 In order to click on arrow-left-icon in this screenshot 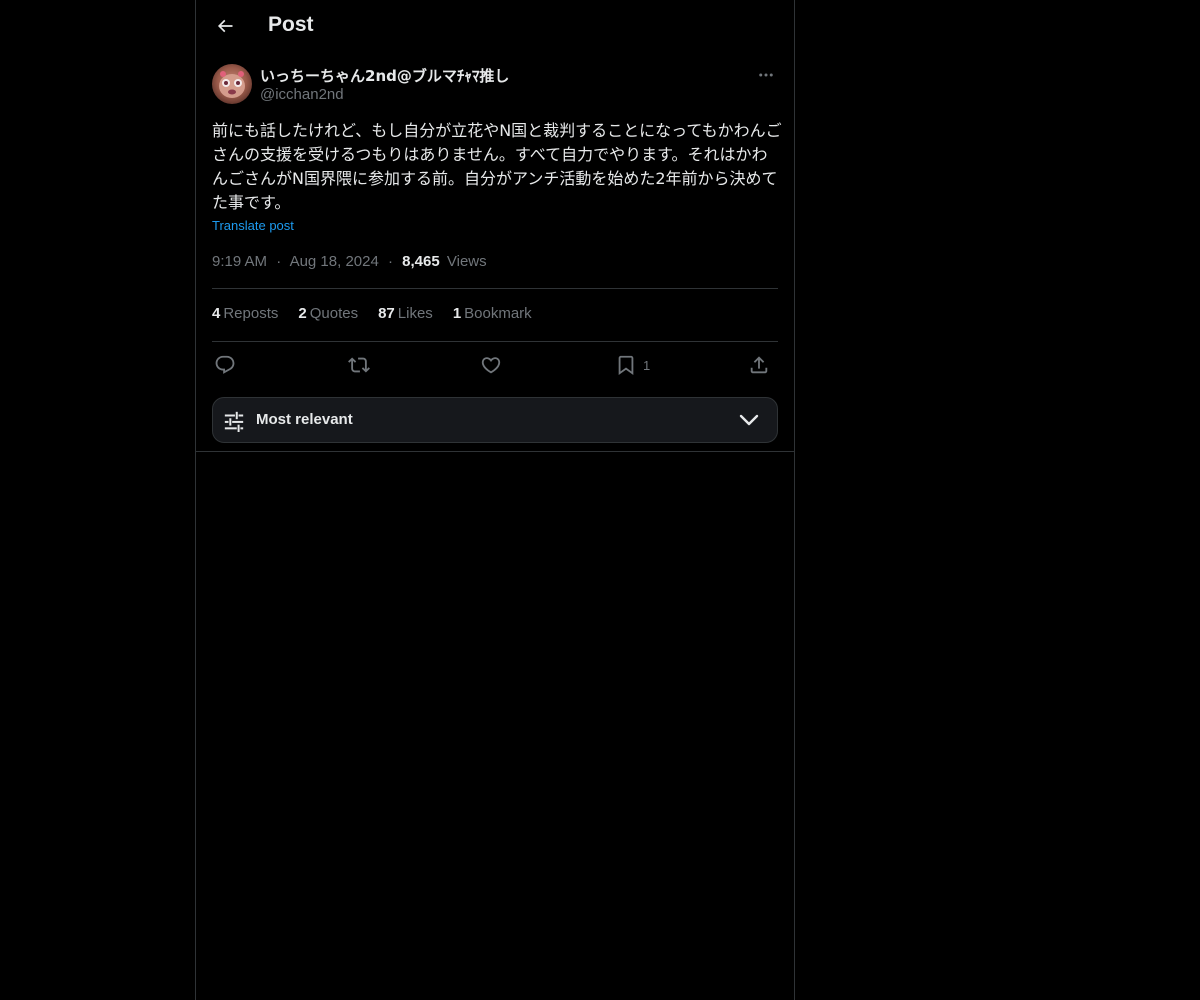, I will do `click(225, 26)`.